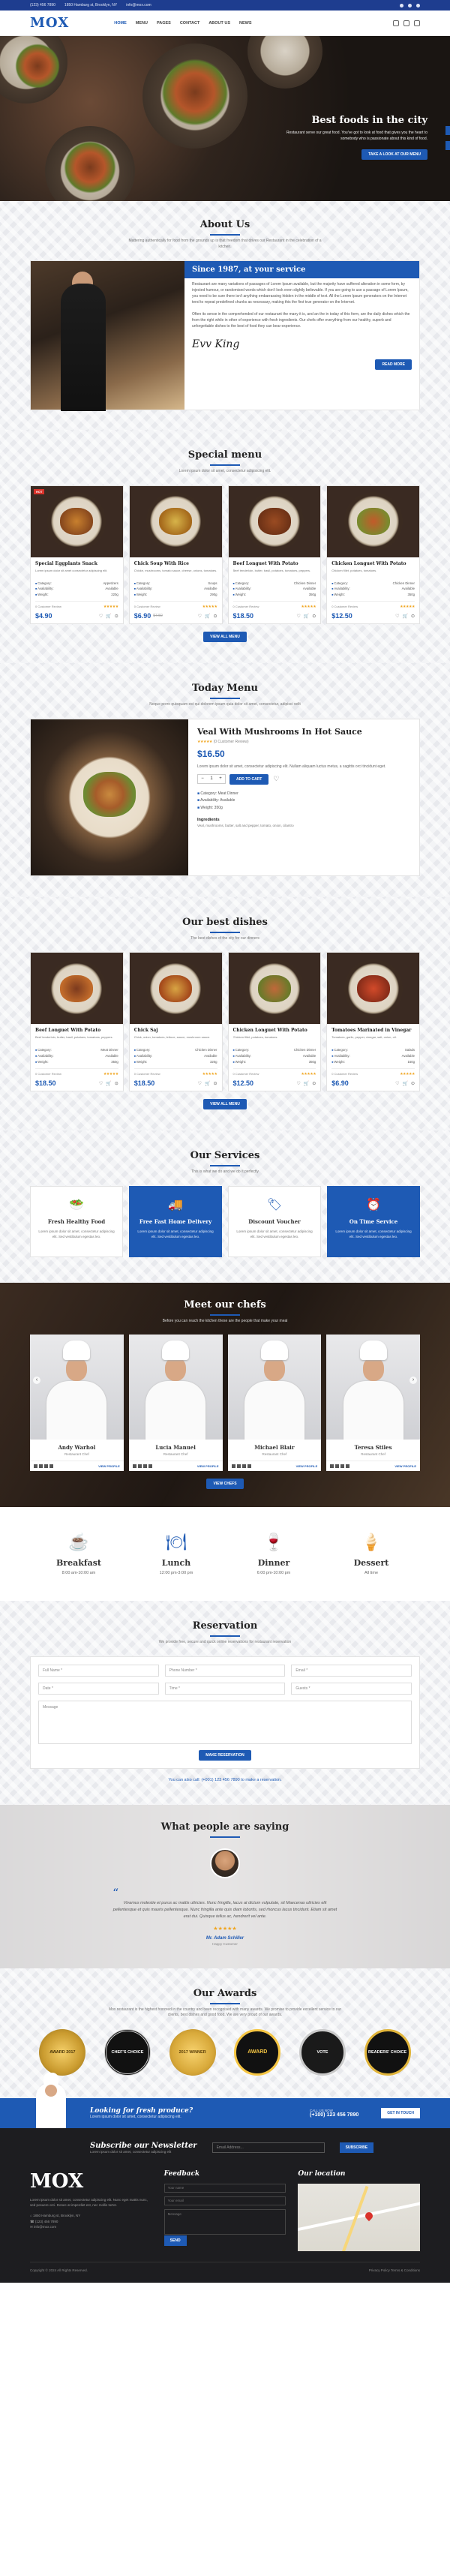  Describe the element at coordinates (334, 2115) in the screenshot. I see `call-number: (+100) 123 456 7890` at that location.